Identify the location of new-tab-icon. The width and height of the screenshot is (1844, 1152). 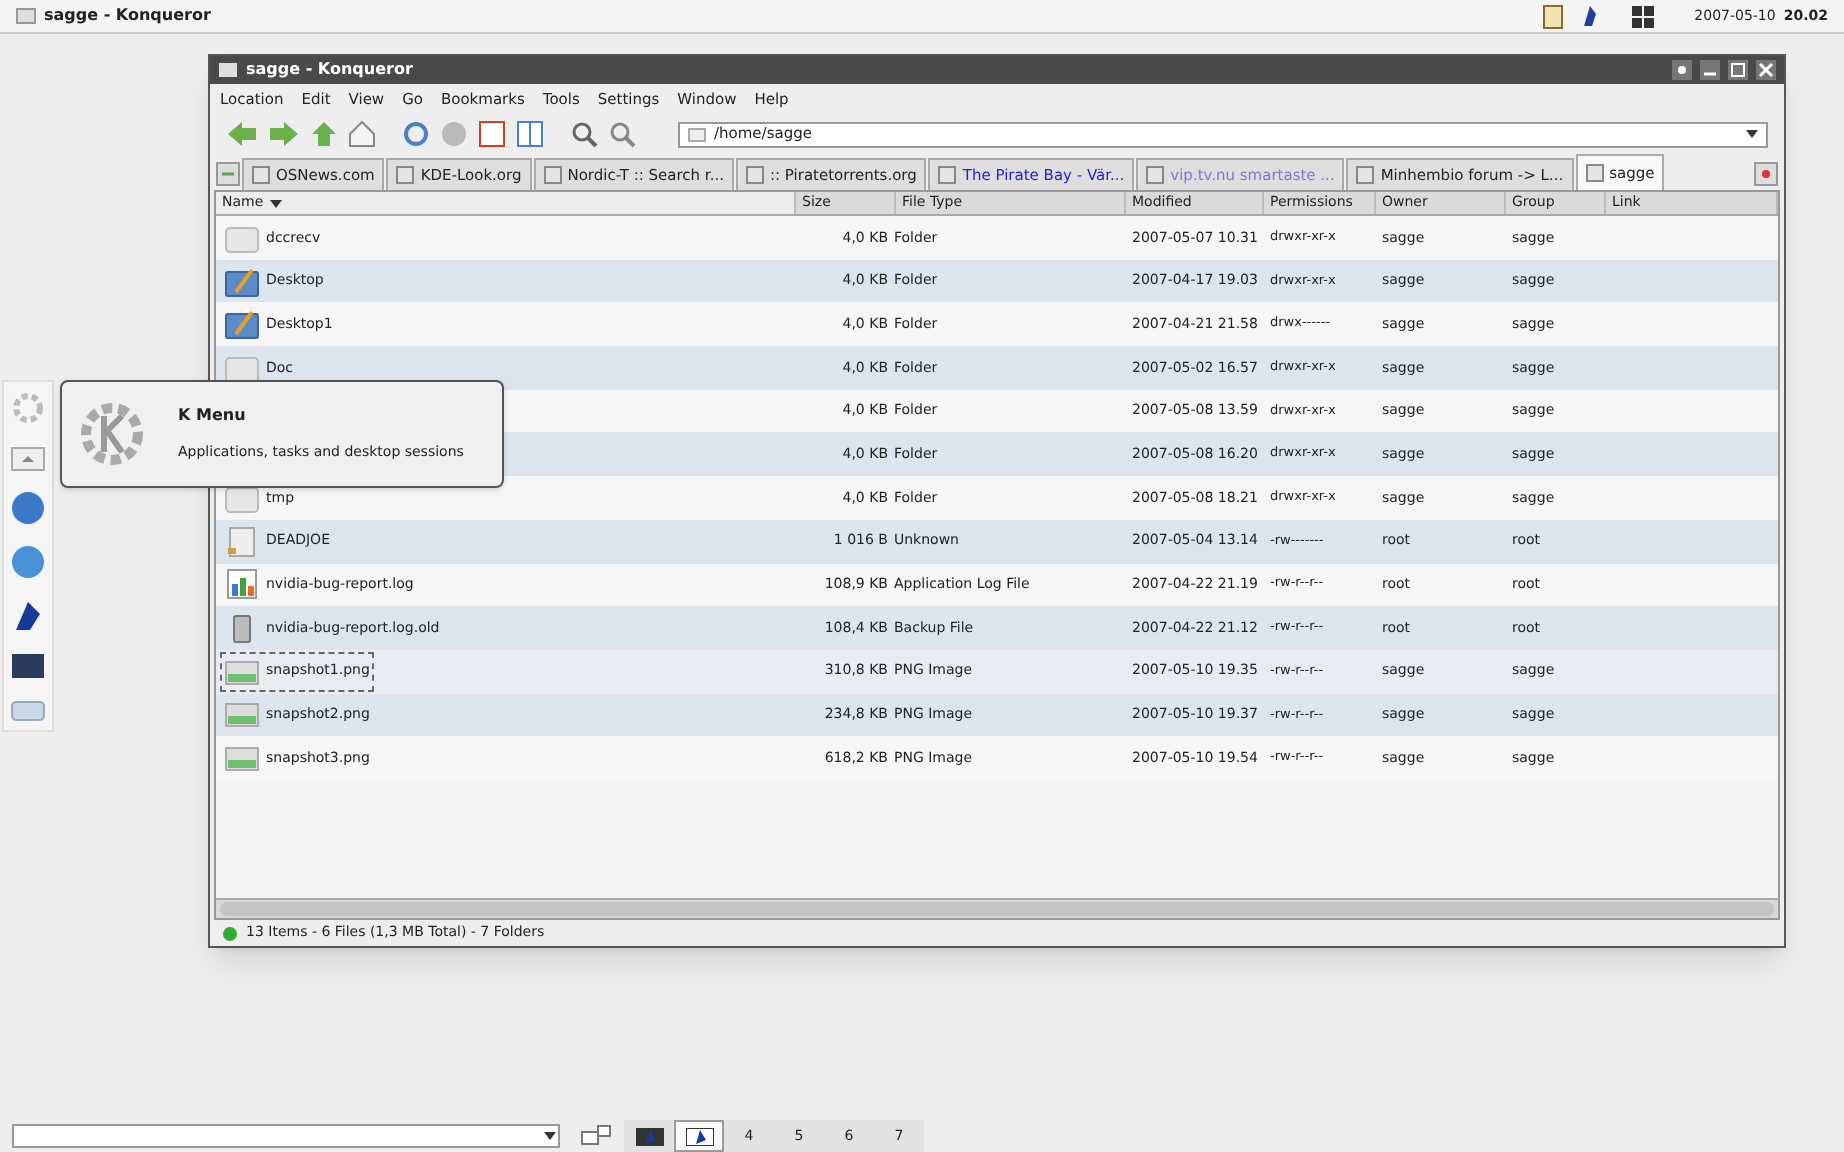
(228, 174).